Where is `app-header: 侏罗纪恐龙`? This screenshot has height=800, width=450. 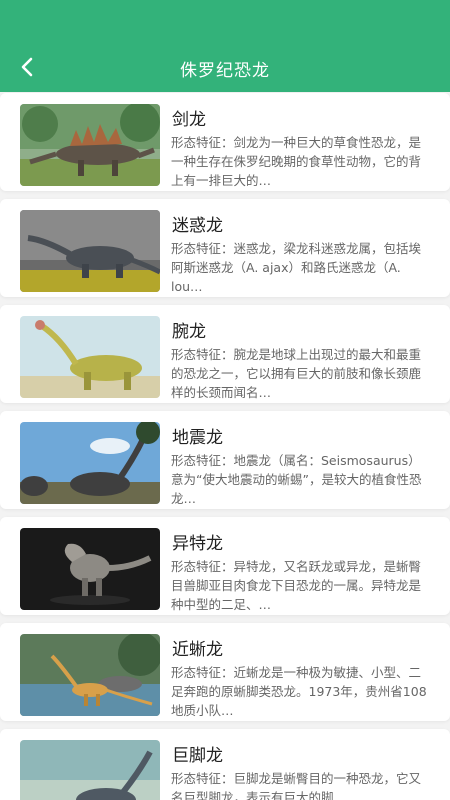
app-header: 侏罗纪恐龙 is located at coordinates (225, 46).